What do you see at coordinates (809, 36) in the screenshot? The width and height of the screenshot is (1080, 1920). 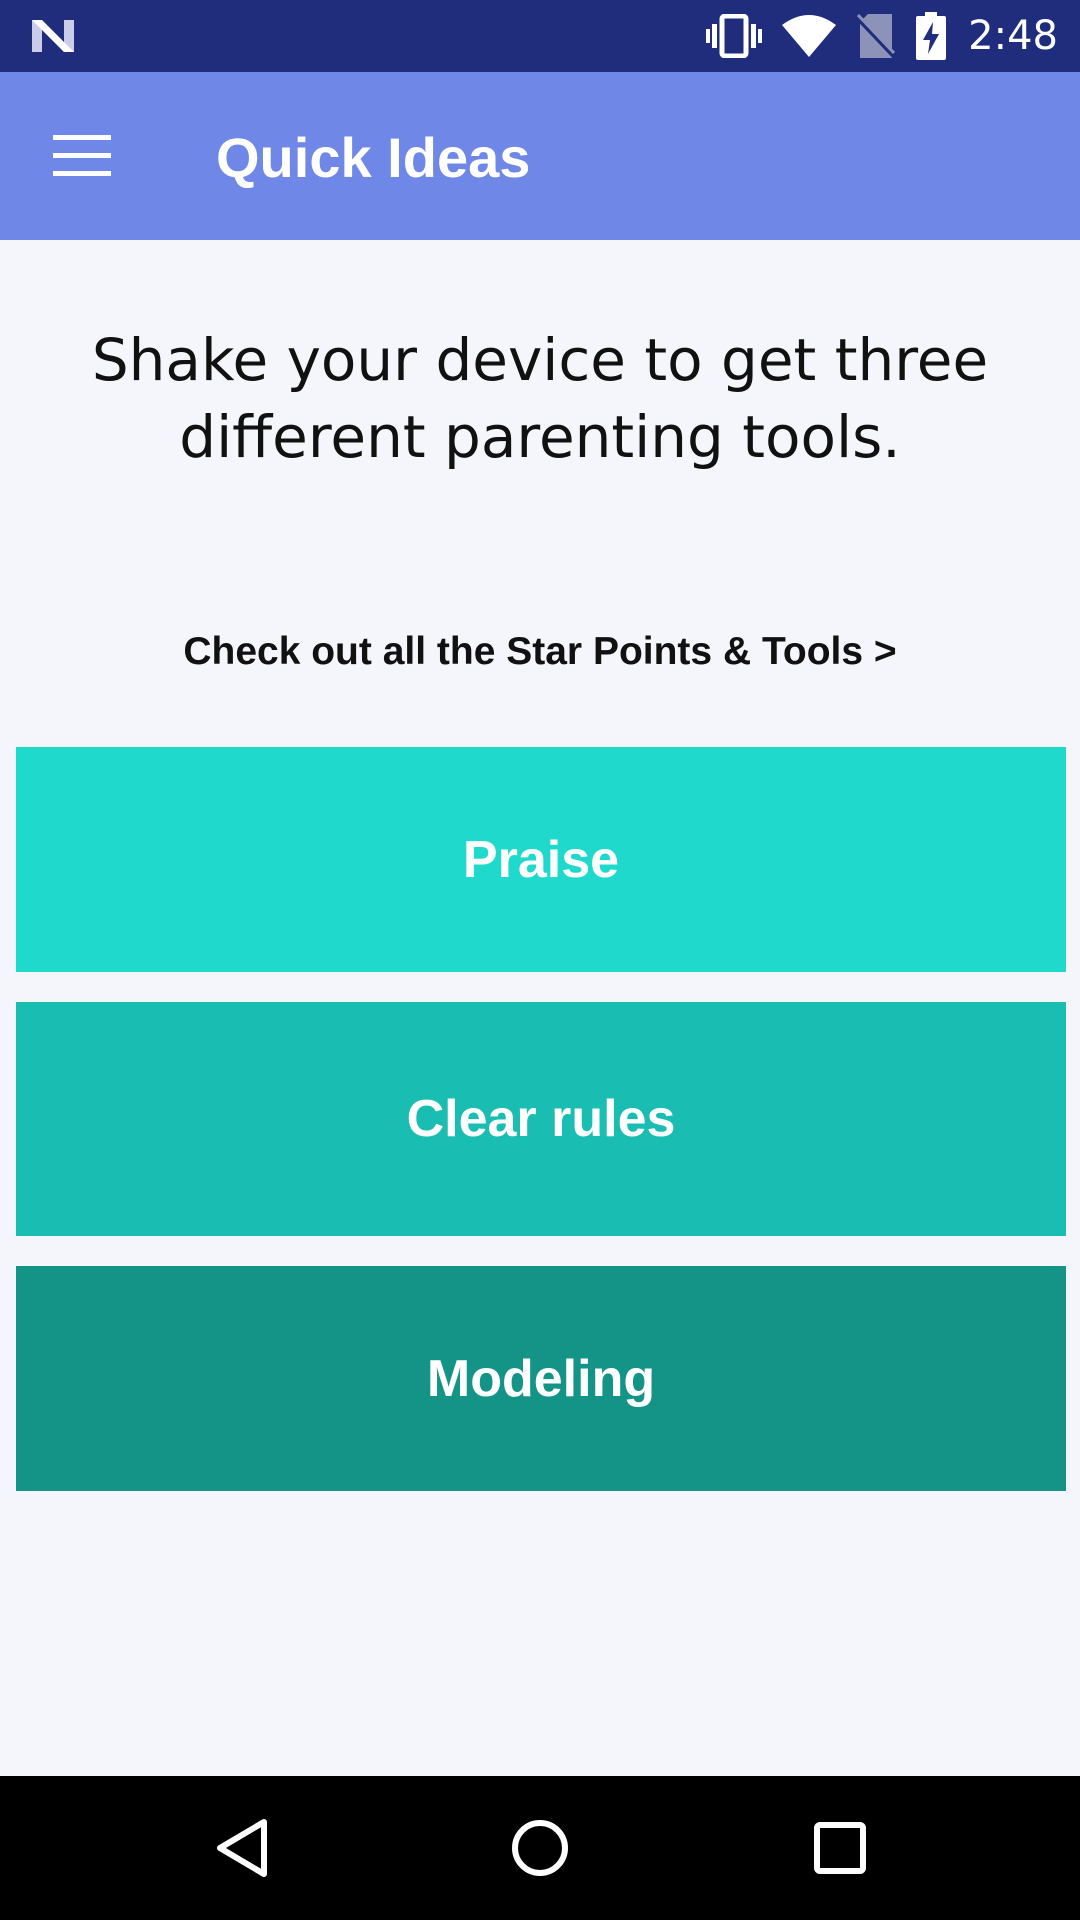 I see `wifi-icon` at bounding box center [809, 36].